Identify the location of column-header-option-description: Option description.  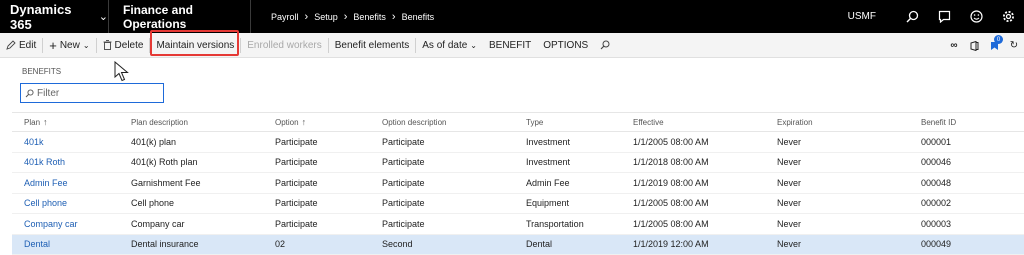
(442, 122).